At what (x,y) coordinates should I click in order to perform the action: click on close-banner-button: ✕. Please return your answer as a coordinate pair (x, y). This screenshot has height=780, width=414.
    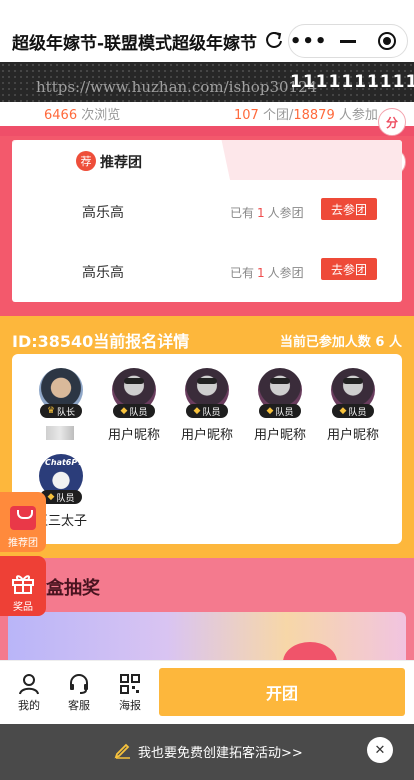
    Looking at the image, I should click on (380, 750).